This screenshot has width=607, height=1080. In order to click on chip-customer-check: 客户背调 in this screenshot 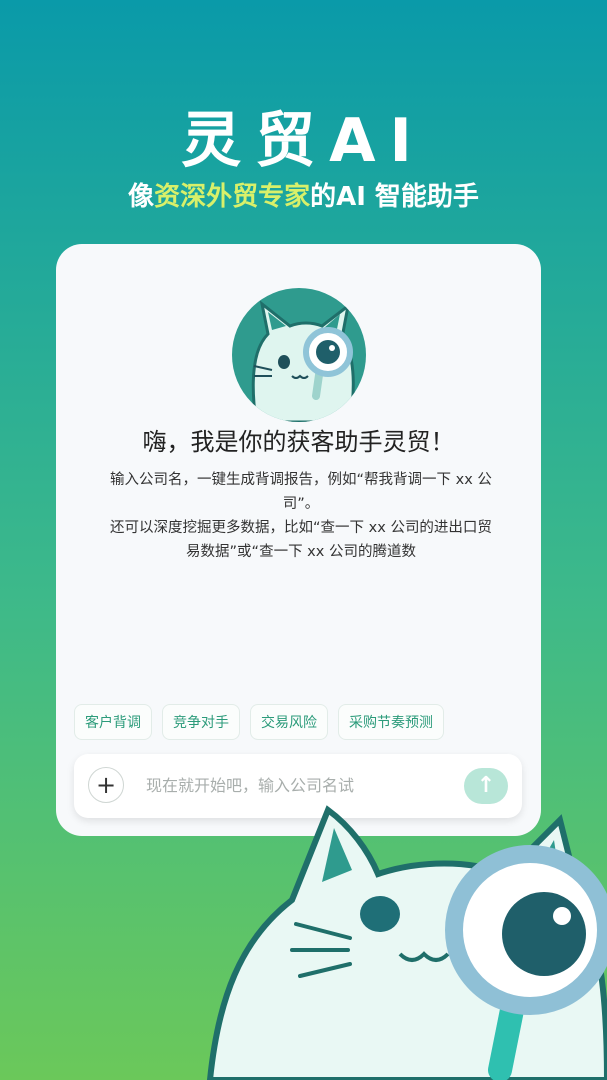, I will do `click(113, 722)`.